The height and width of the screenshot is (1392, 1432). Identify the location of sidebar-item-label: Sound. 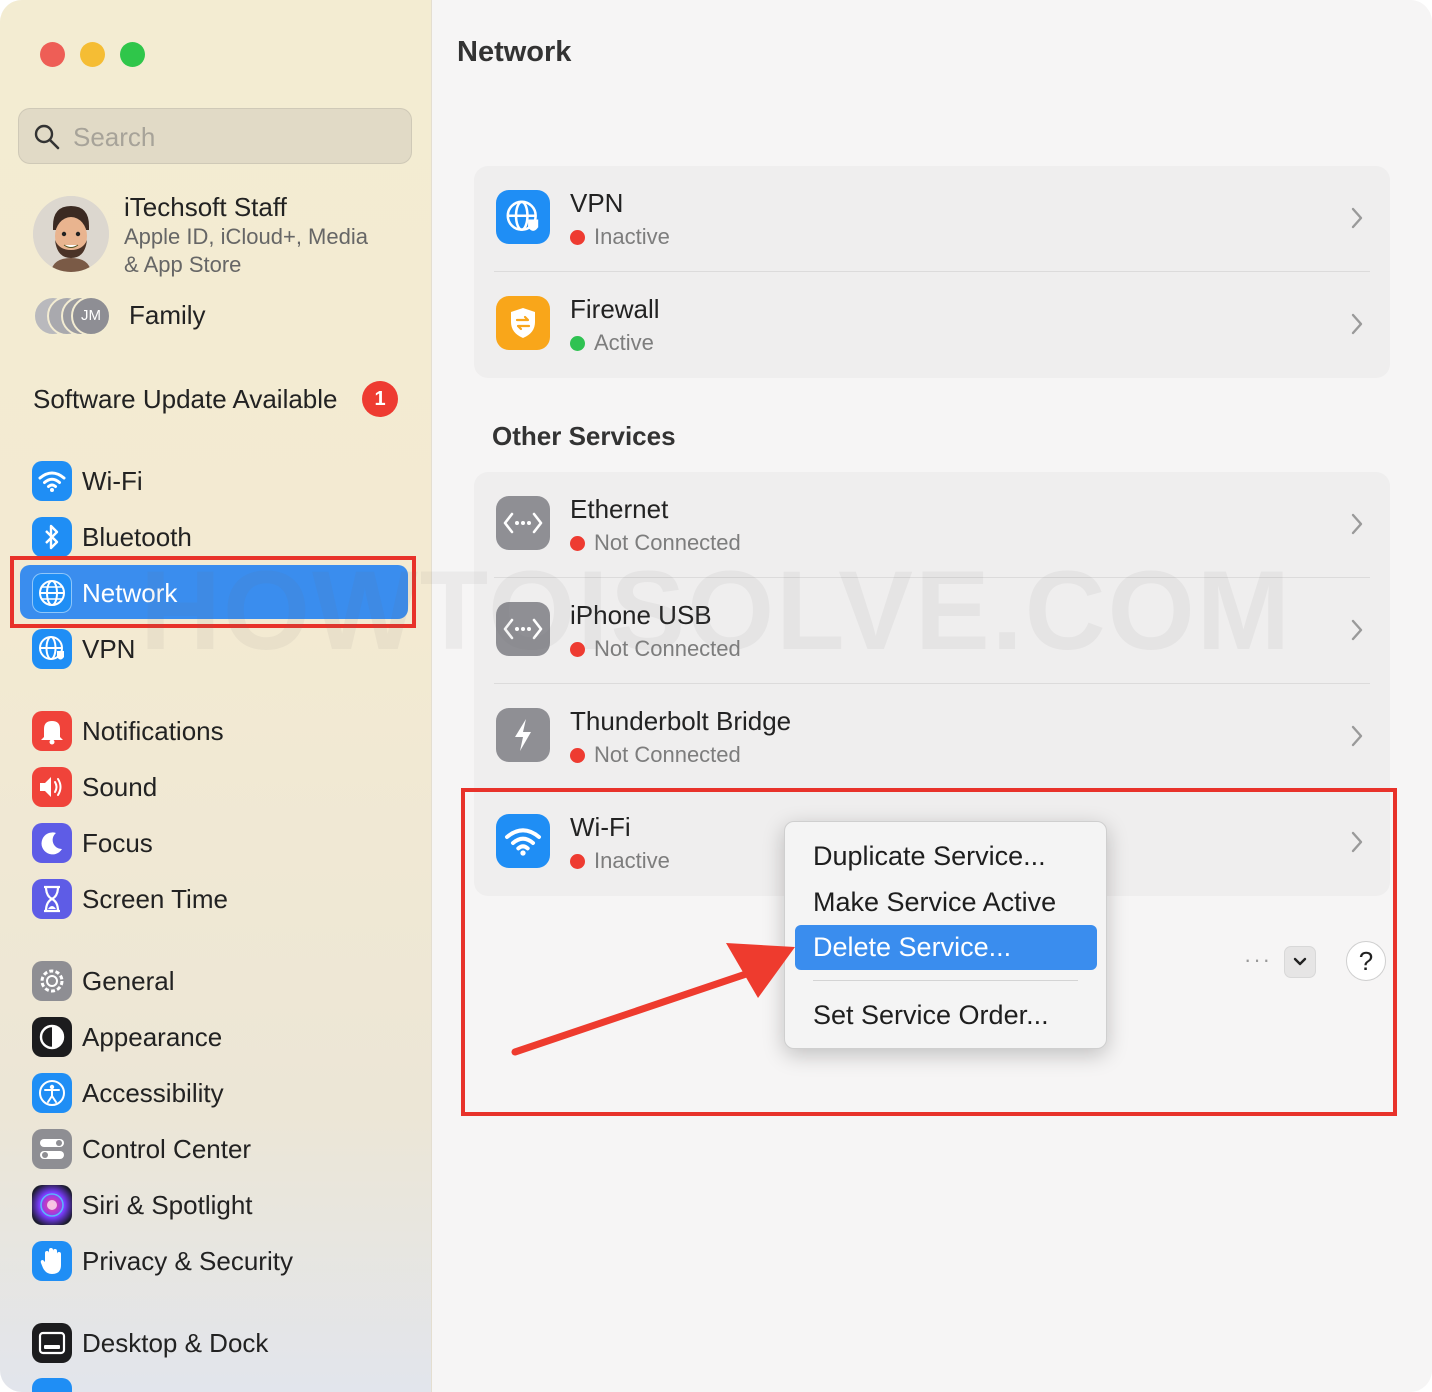
(120, 787).